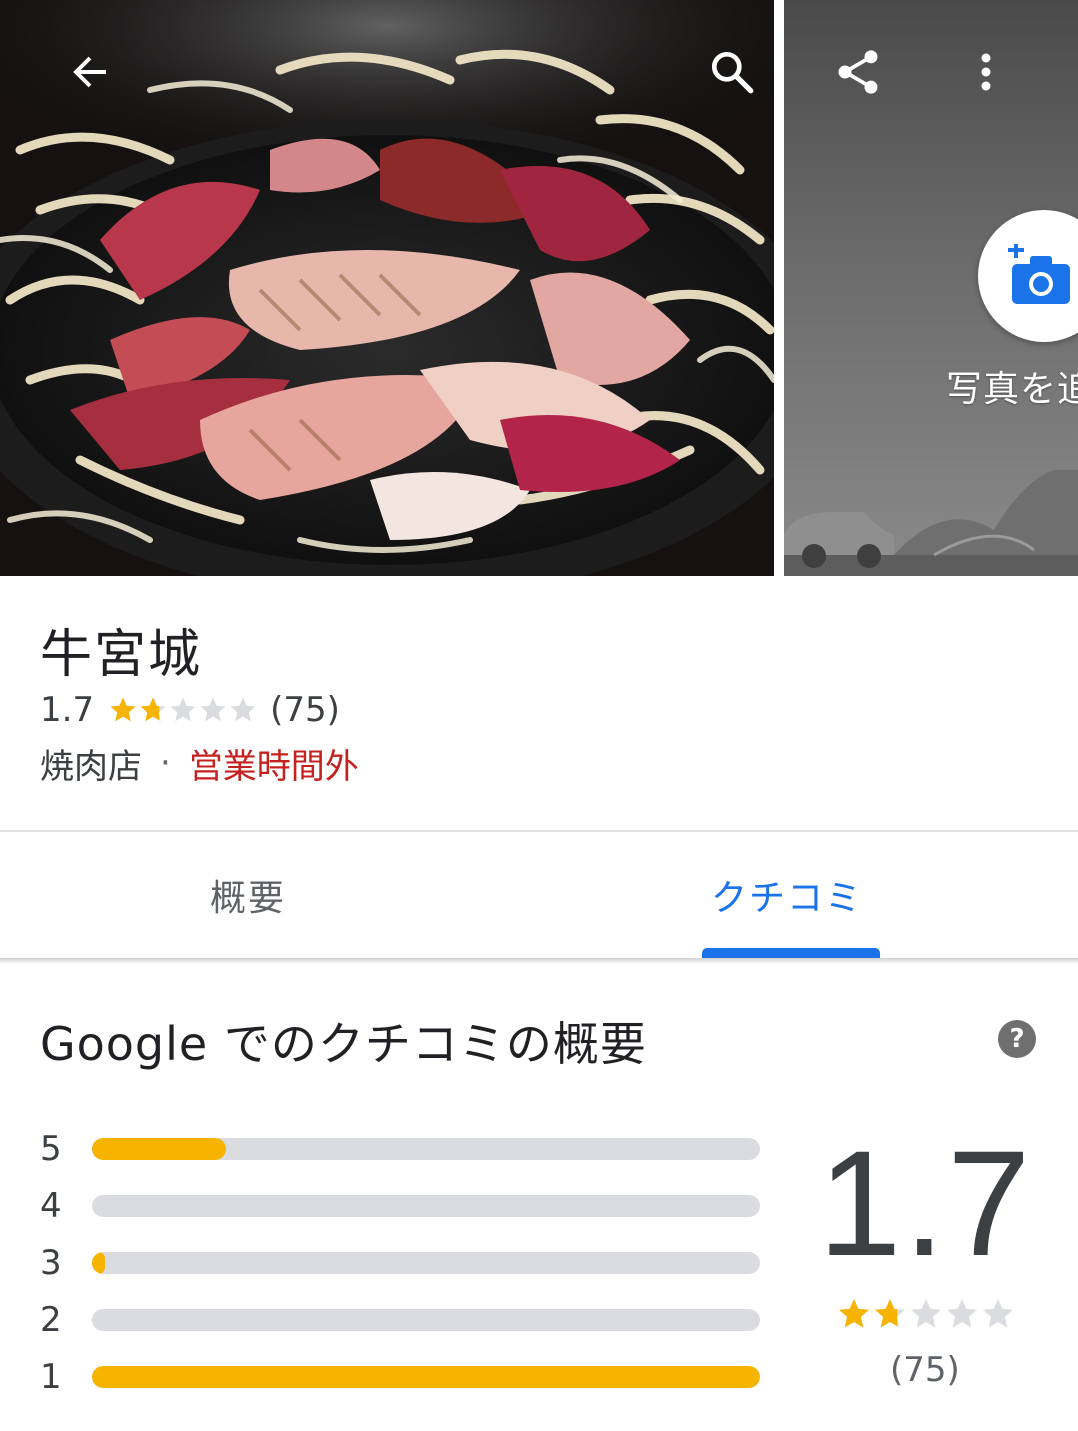 The width and height of the screenshot is (1078, 1431). What do you see at coordinates (51, 1319) in the screenshot?
I see `histogram-label: 2` at bounding box center [51, 1319].